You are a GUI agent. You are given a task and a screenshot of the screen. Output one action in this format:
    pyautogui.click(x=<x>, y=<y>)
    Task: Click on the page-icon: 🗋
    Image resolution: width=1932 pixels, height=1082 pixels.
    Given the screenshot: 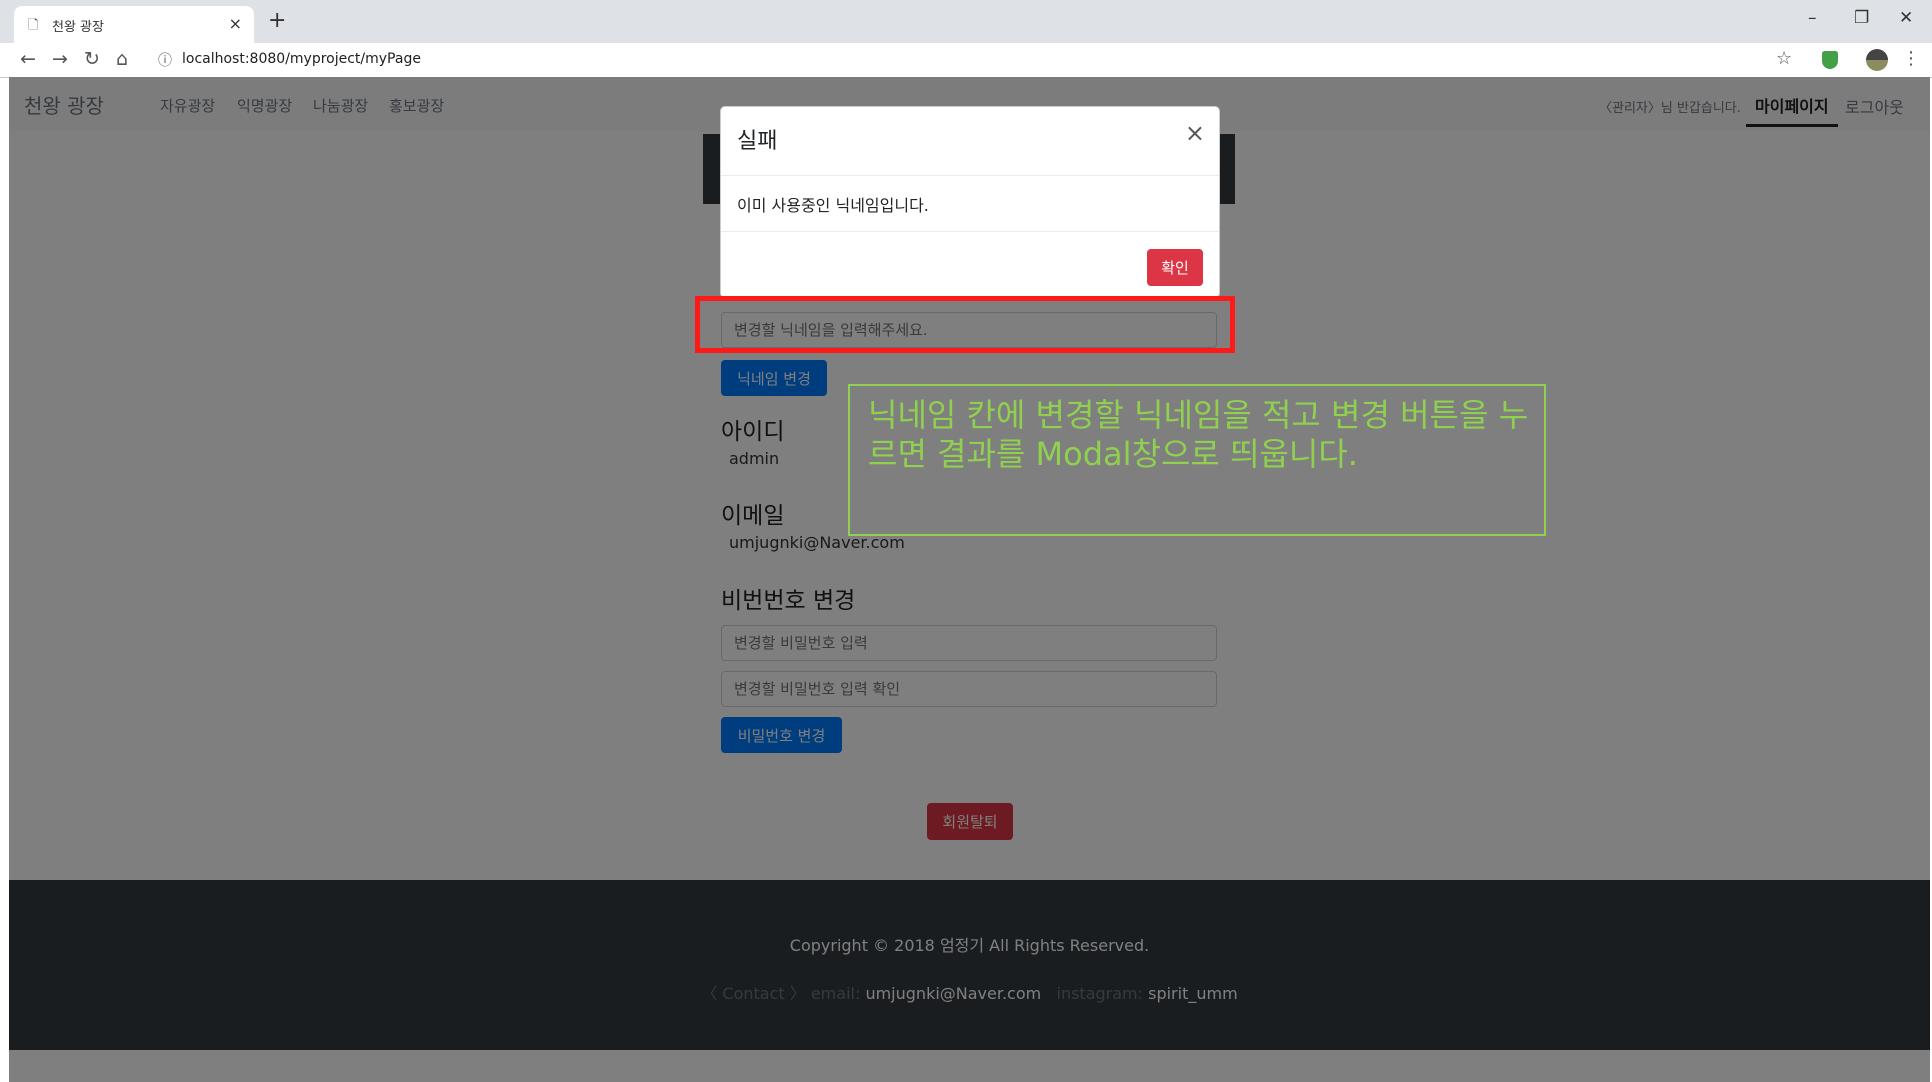 What is the action you would take?
    pyautogui.click(x=33, y=25)
    